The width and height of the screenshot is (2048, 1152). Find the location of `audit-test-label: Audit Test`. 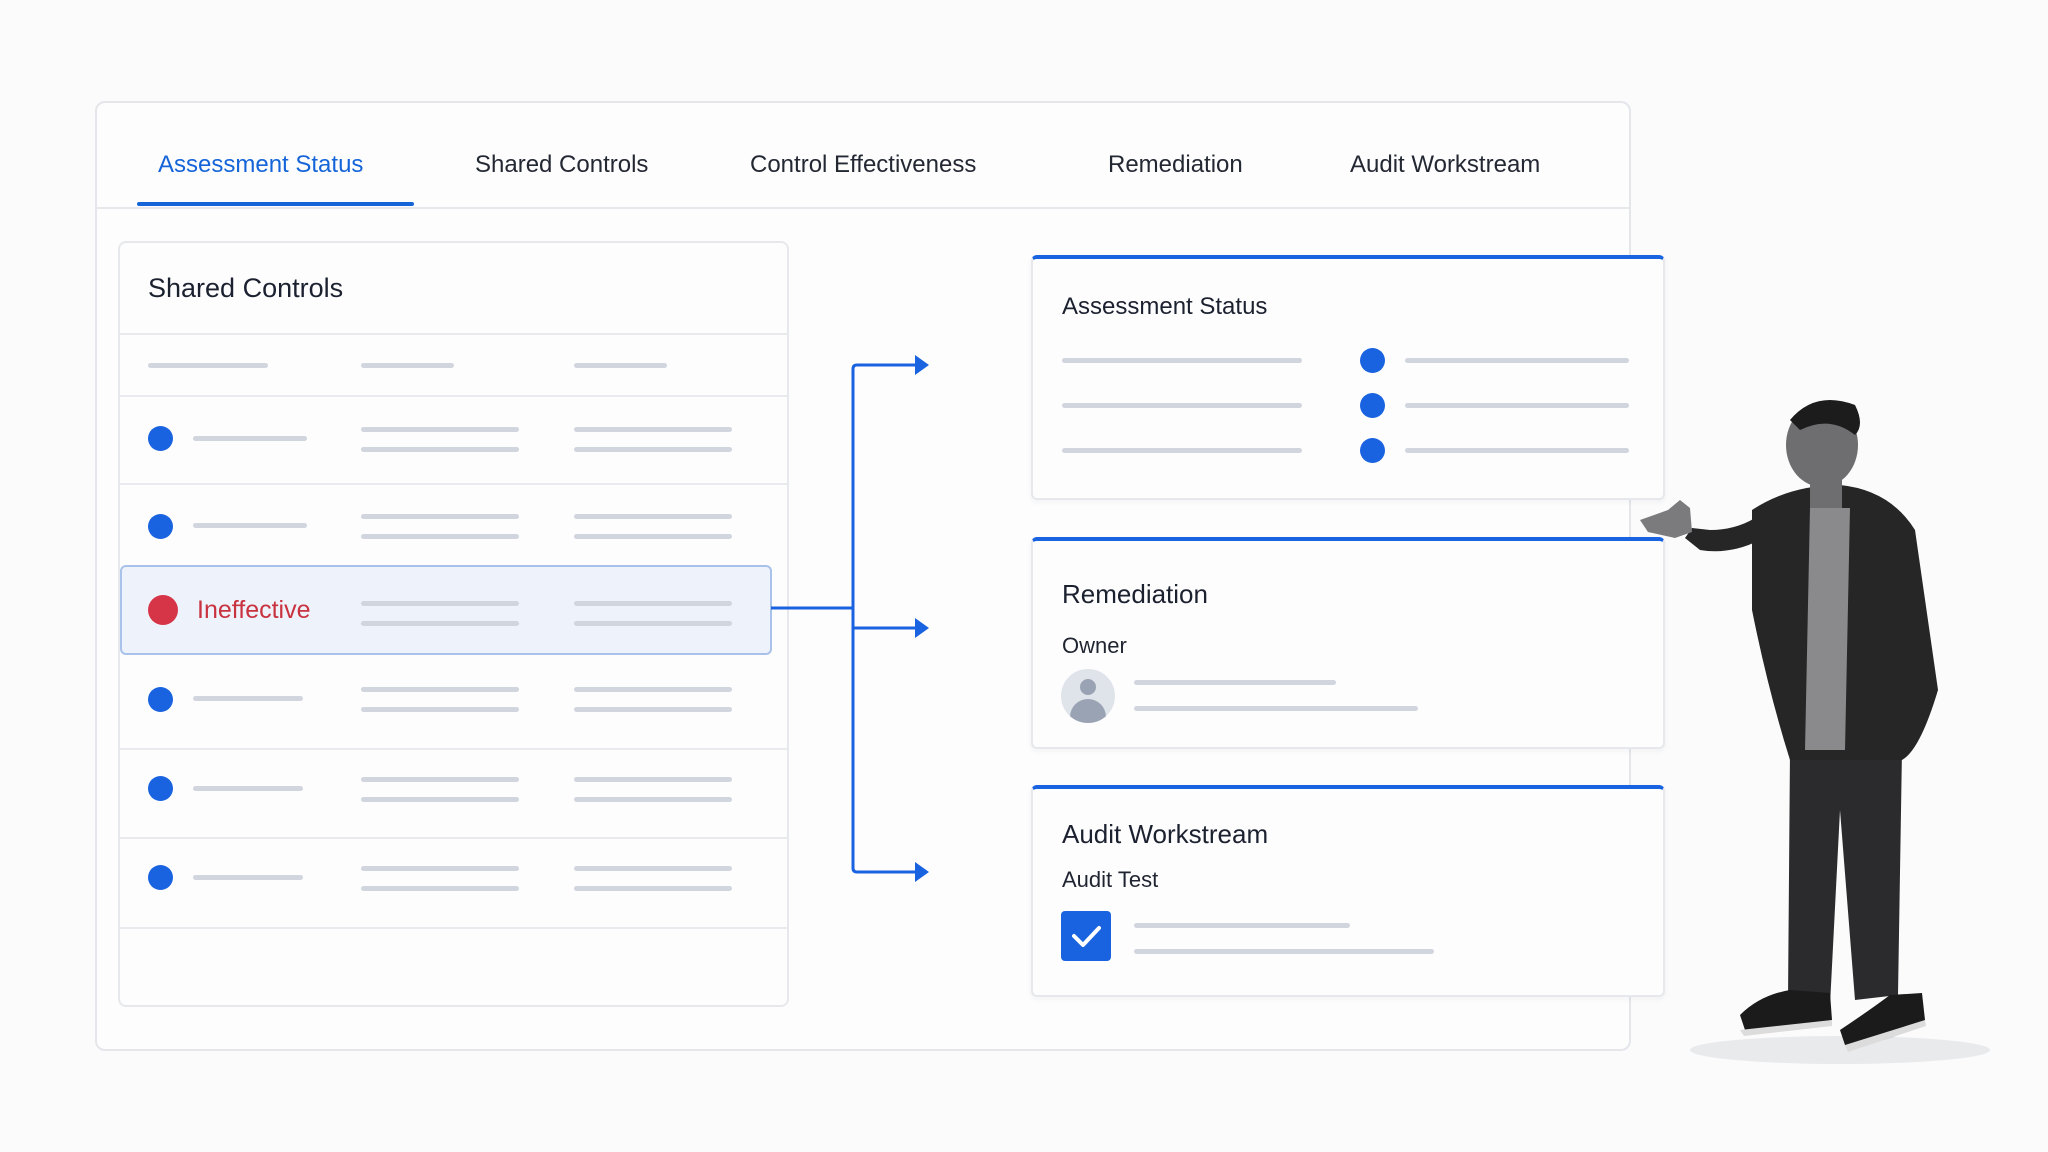

audit-test-label: Audit Test is located at coordinates (1110, 879).